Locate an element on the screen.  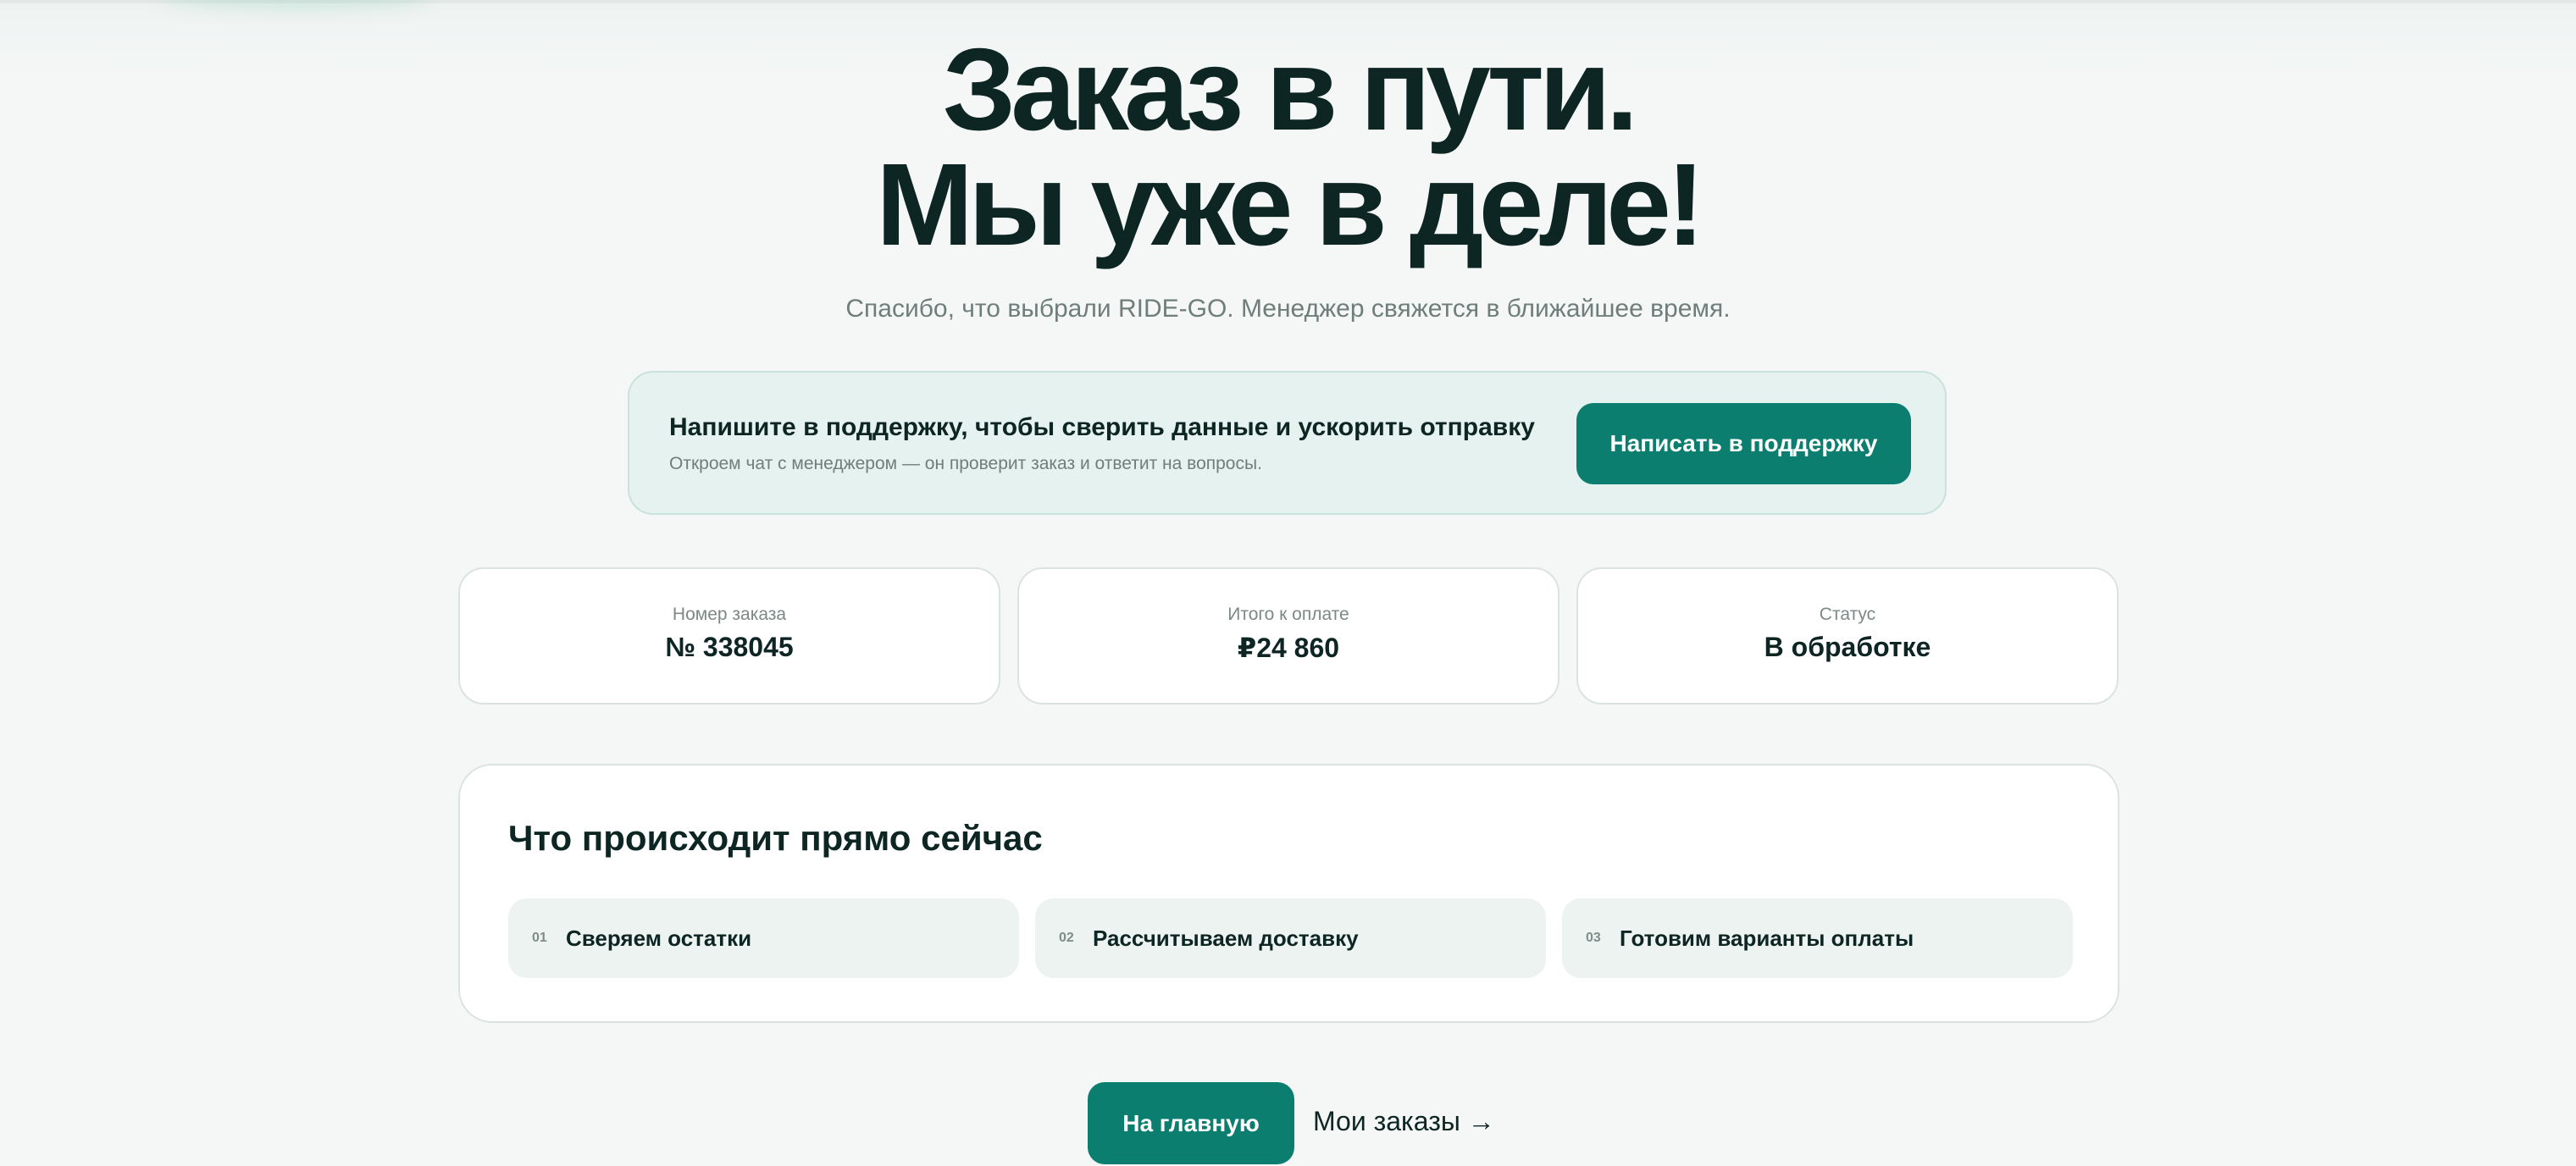
step-number: 03 is located at coordinates (1593, 938).